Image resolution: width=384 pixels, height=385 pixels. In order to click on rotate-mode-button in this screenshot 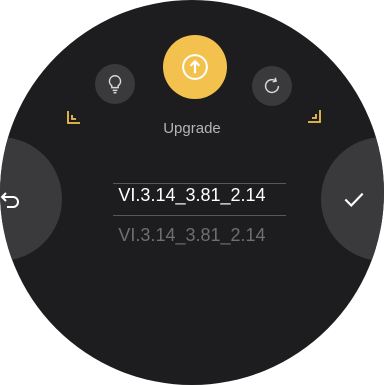, I will do `click(272, 86)`.